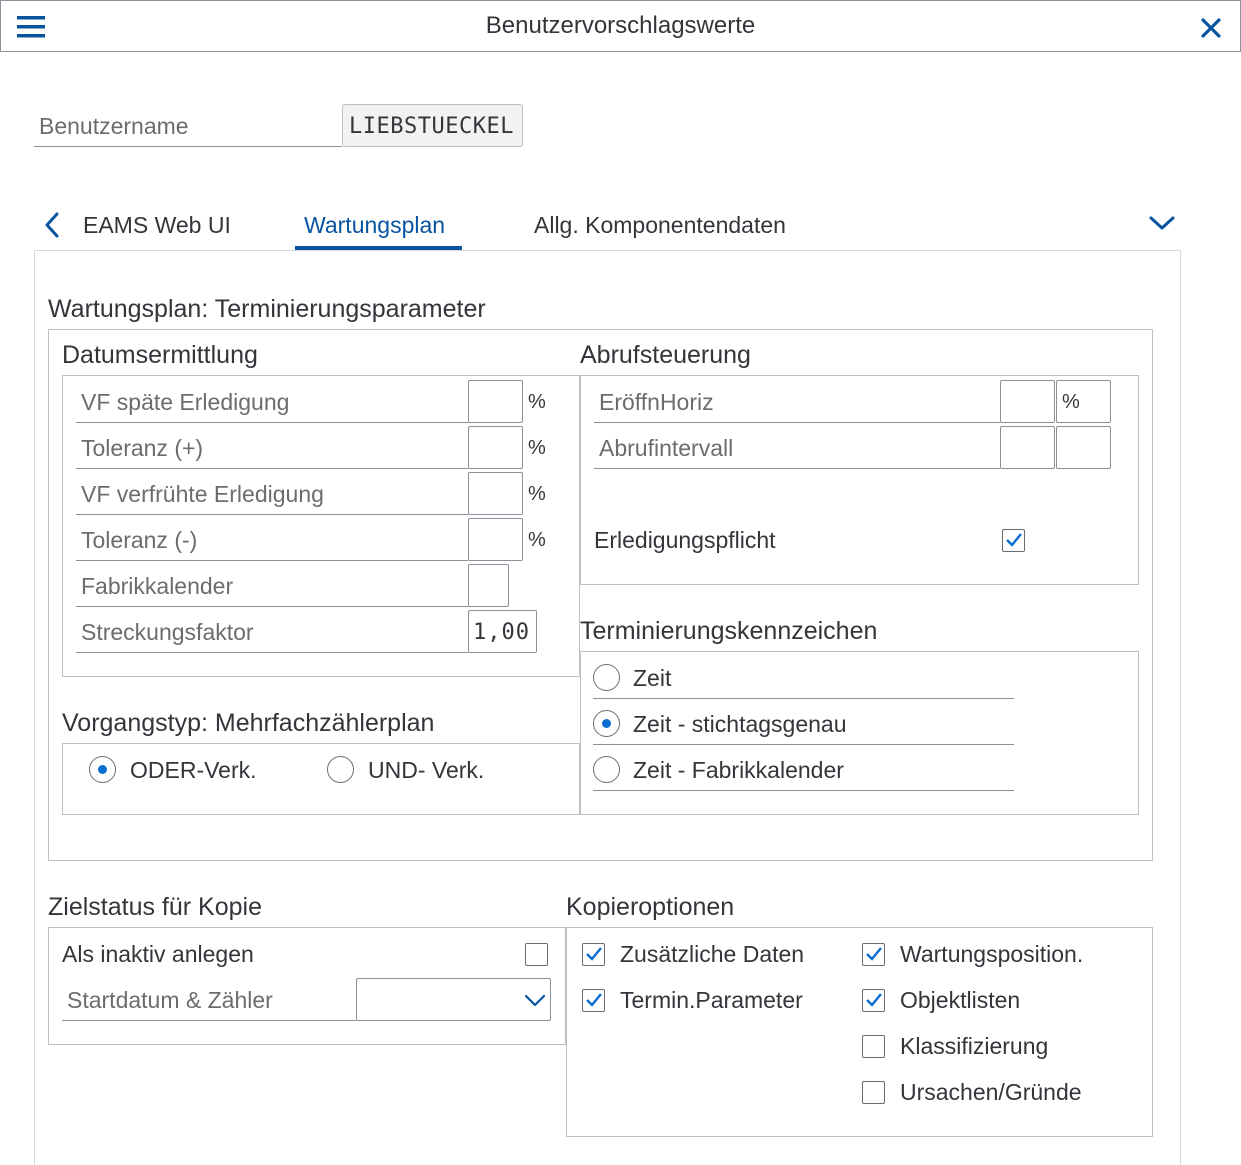 The image size is (1241, 1165). Describe the element at coordinates (426, 770) in the screenshot. I see `radio-und-verk-label: UND- Verk.` at that location.